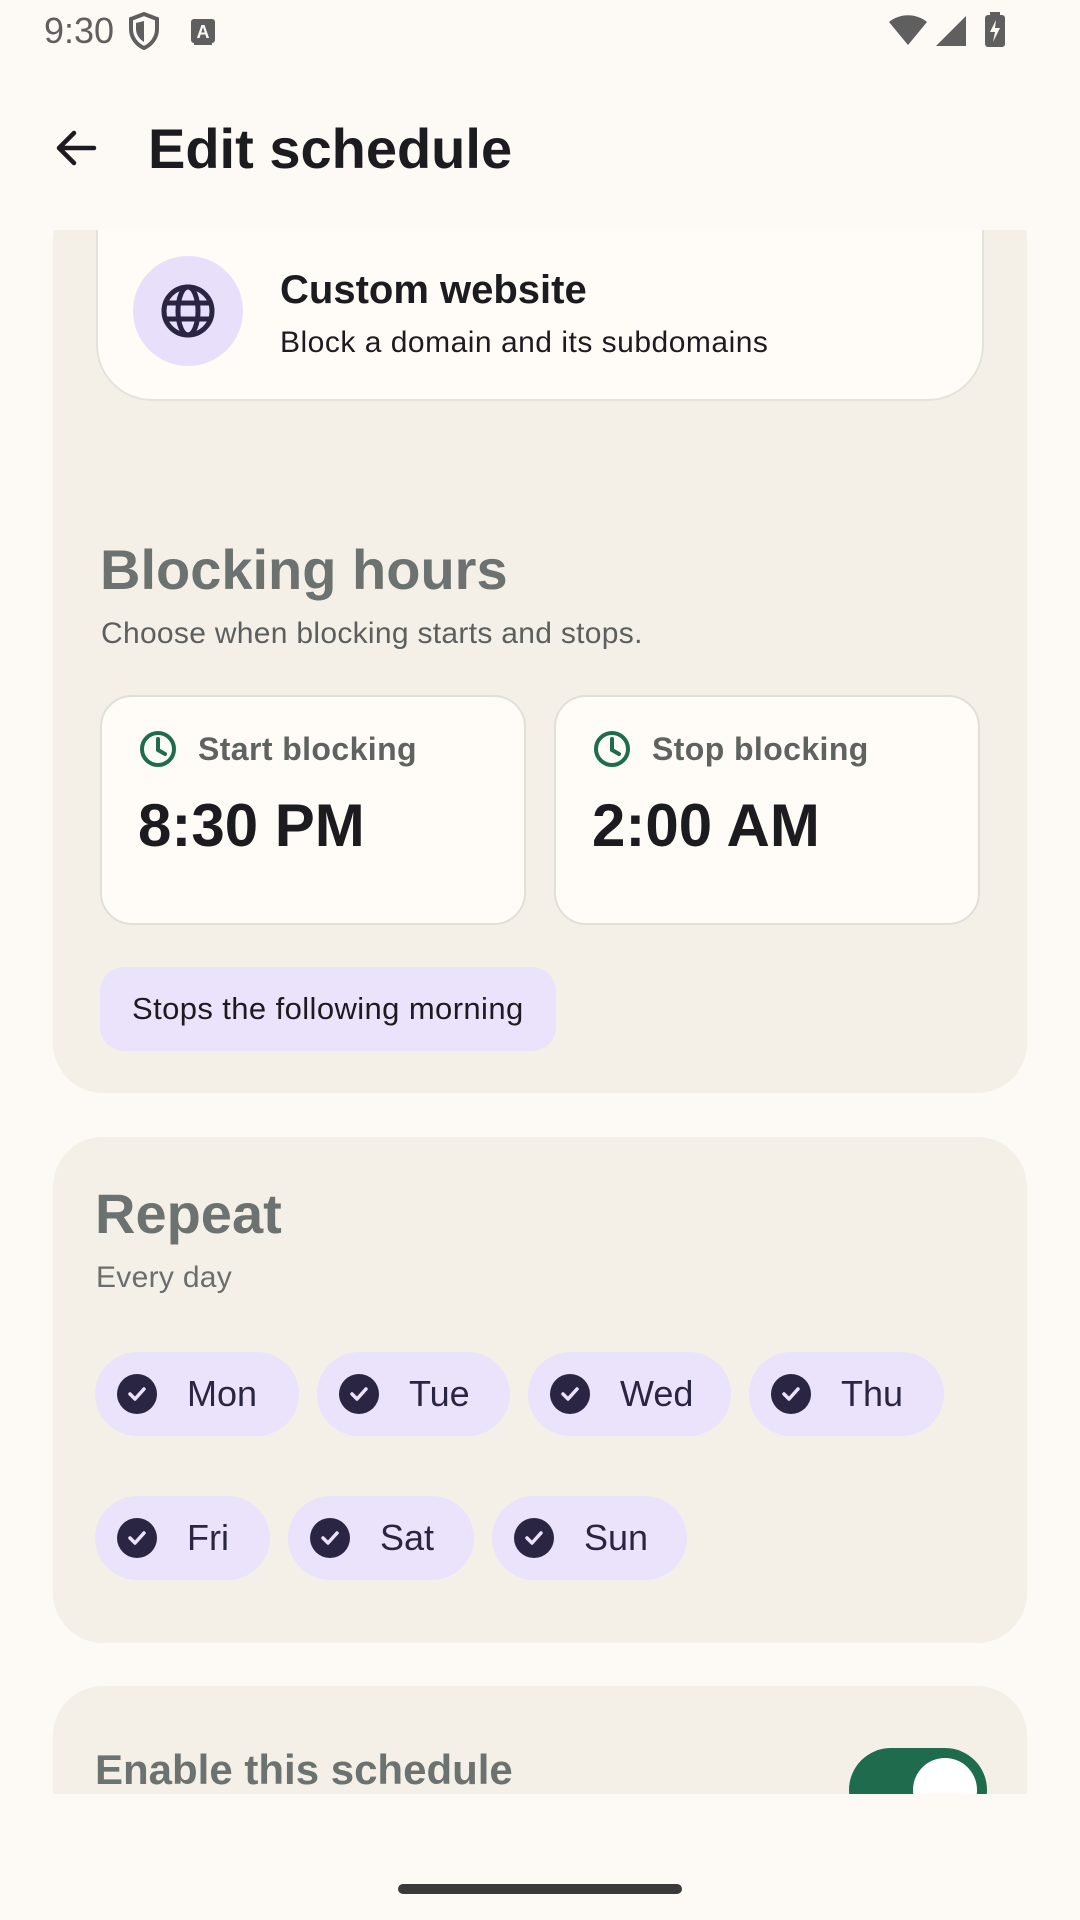 This screenshot has height=1920, width=1080. What do you see at coordinates (908, 32) in the screenshot?
I see `wifi-icon` at bounding box center [908, 32].